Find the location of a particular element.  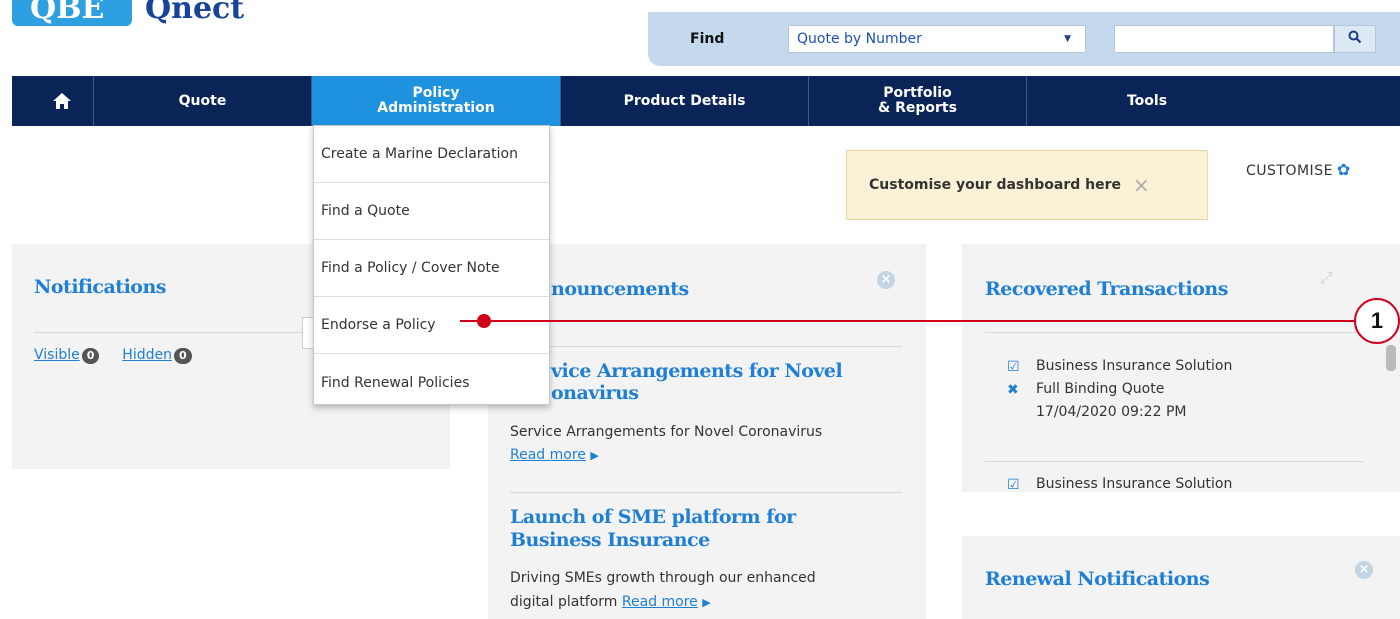

announcement-body-text: digital platform is located at coordinates (564, 602).